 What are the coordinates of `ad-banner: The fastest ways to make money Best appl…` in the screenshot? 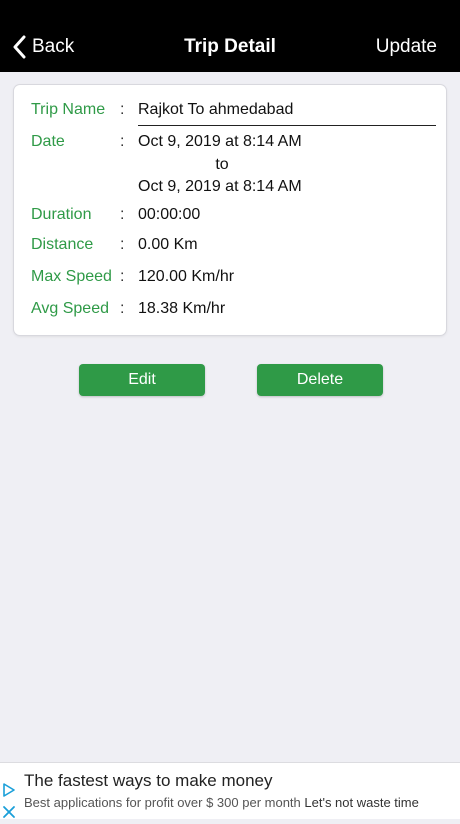 It's located at (230, 790).